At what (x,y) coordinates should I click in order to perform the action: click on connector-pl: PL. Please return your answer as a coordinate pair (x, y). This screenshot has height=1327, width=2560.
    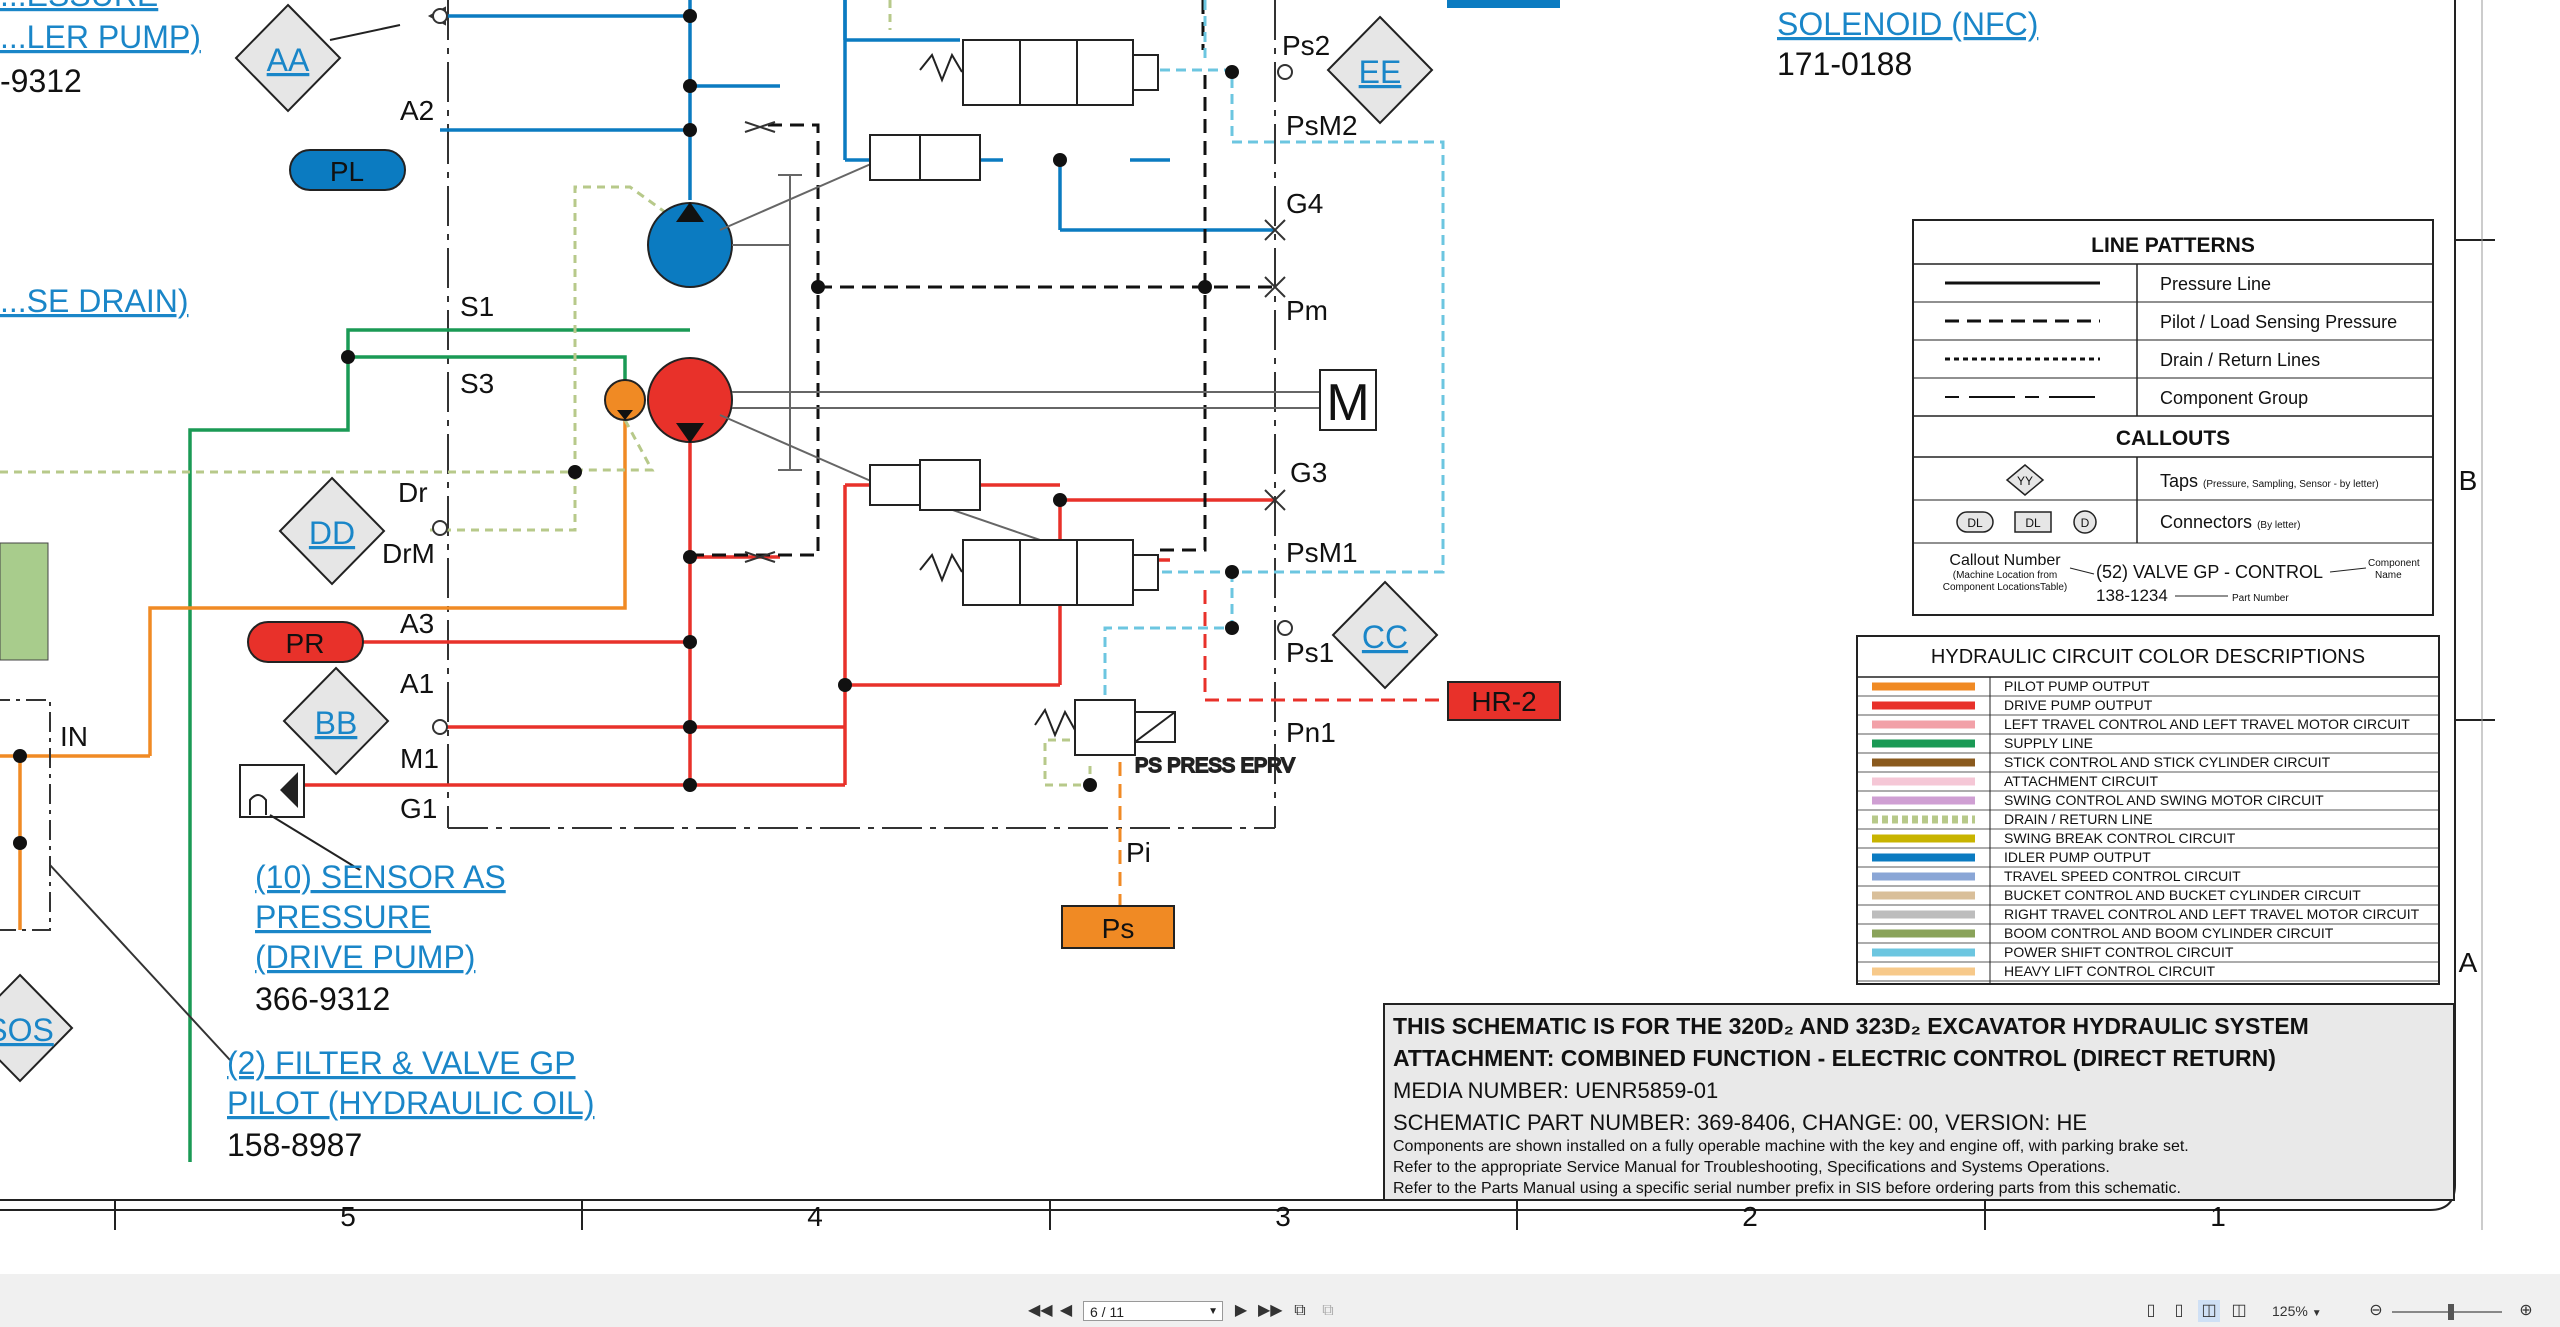
    Looking at the image, I should click on (347, 170).